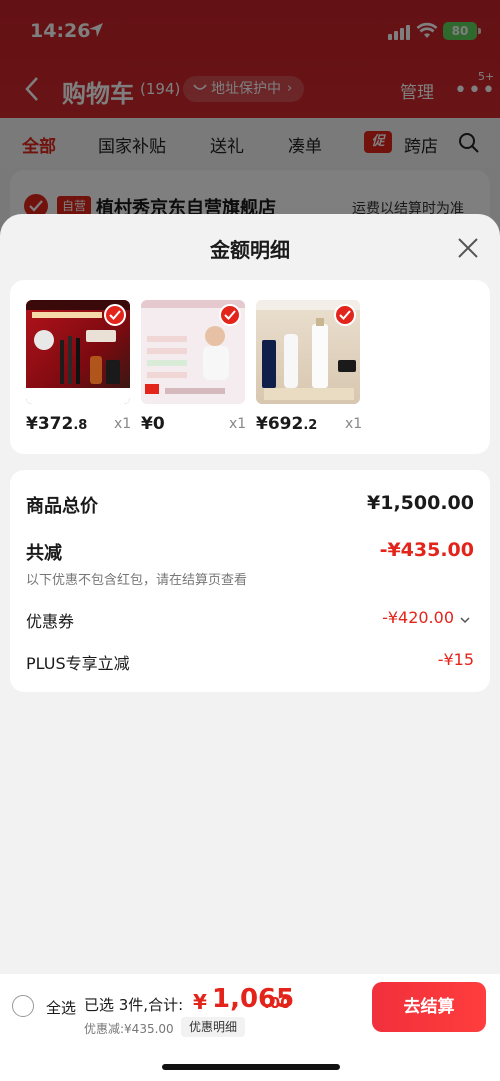  I want to click on checkout-button: 去结算, so click(429, 1007).